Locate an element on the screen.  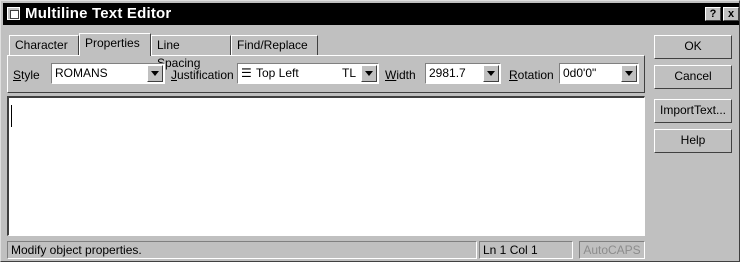
status-autocaps: AutoCAPS is located at coordinates (612, 250).